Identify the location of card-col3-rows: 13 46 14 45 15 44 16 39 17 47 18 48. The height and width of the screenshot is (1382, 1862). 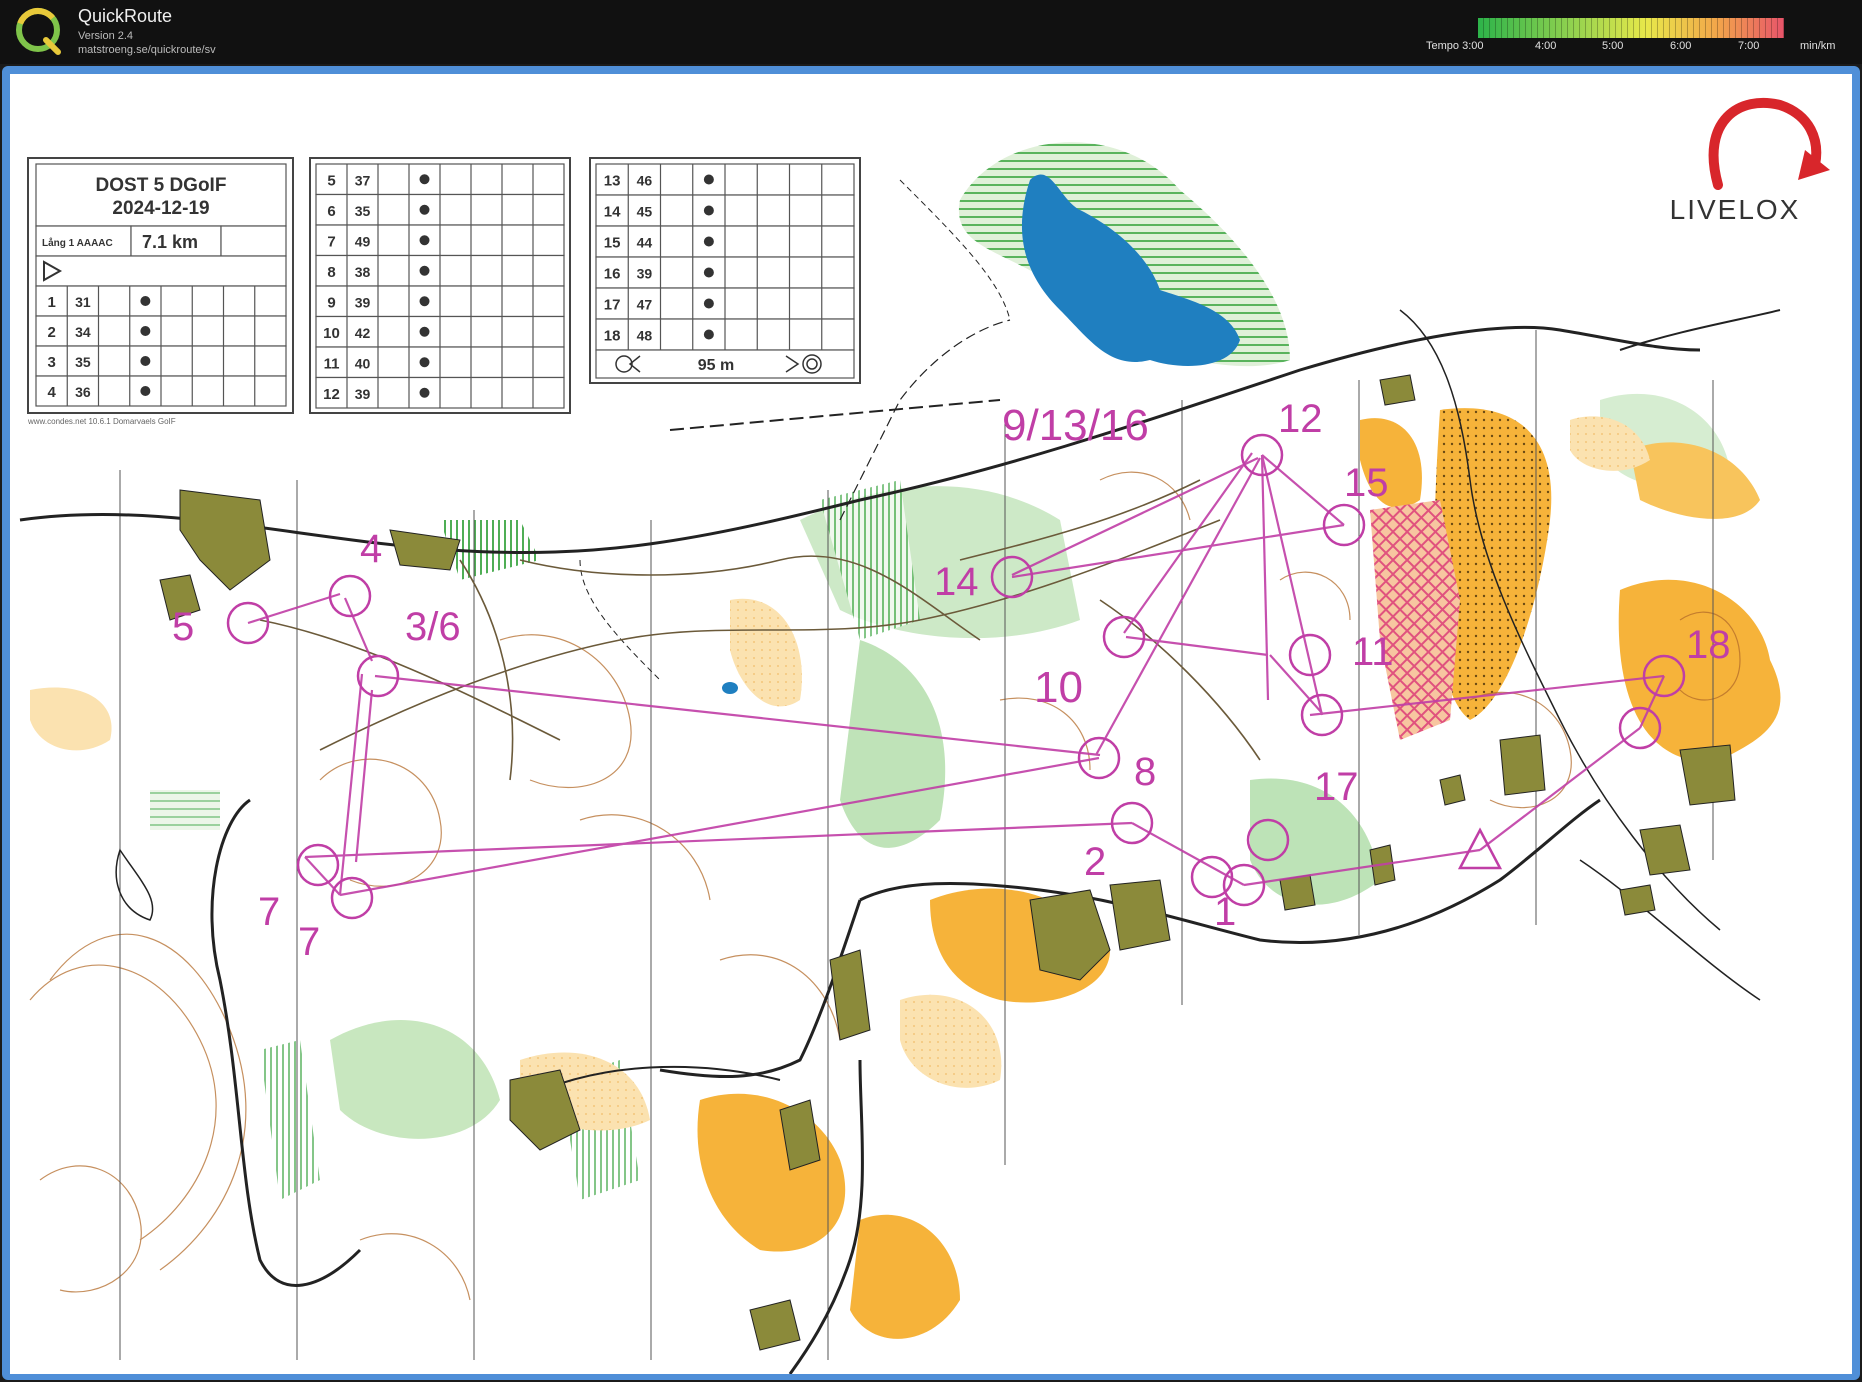
(725, 257).